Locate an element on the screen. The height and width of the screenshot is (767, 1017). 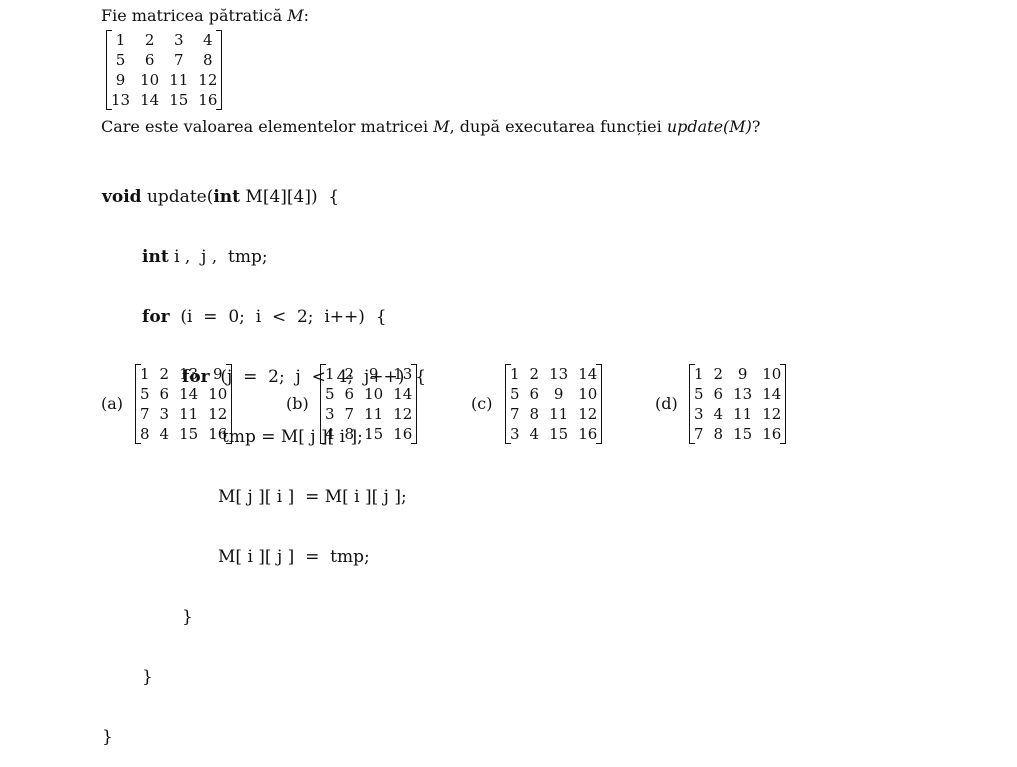
option-matrix: 1 2 13 9 5 6 14 10 7 3 11 12 8 4 15 16 is located at coordinates (184, 404).